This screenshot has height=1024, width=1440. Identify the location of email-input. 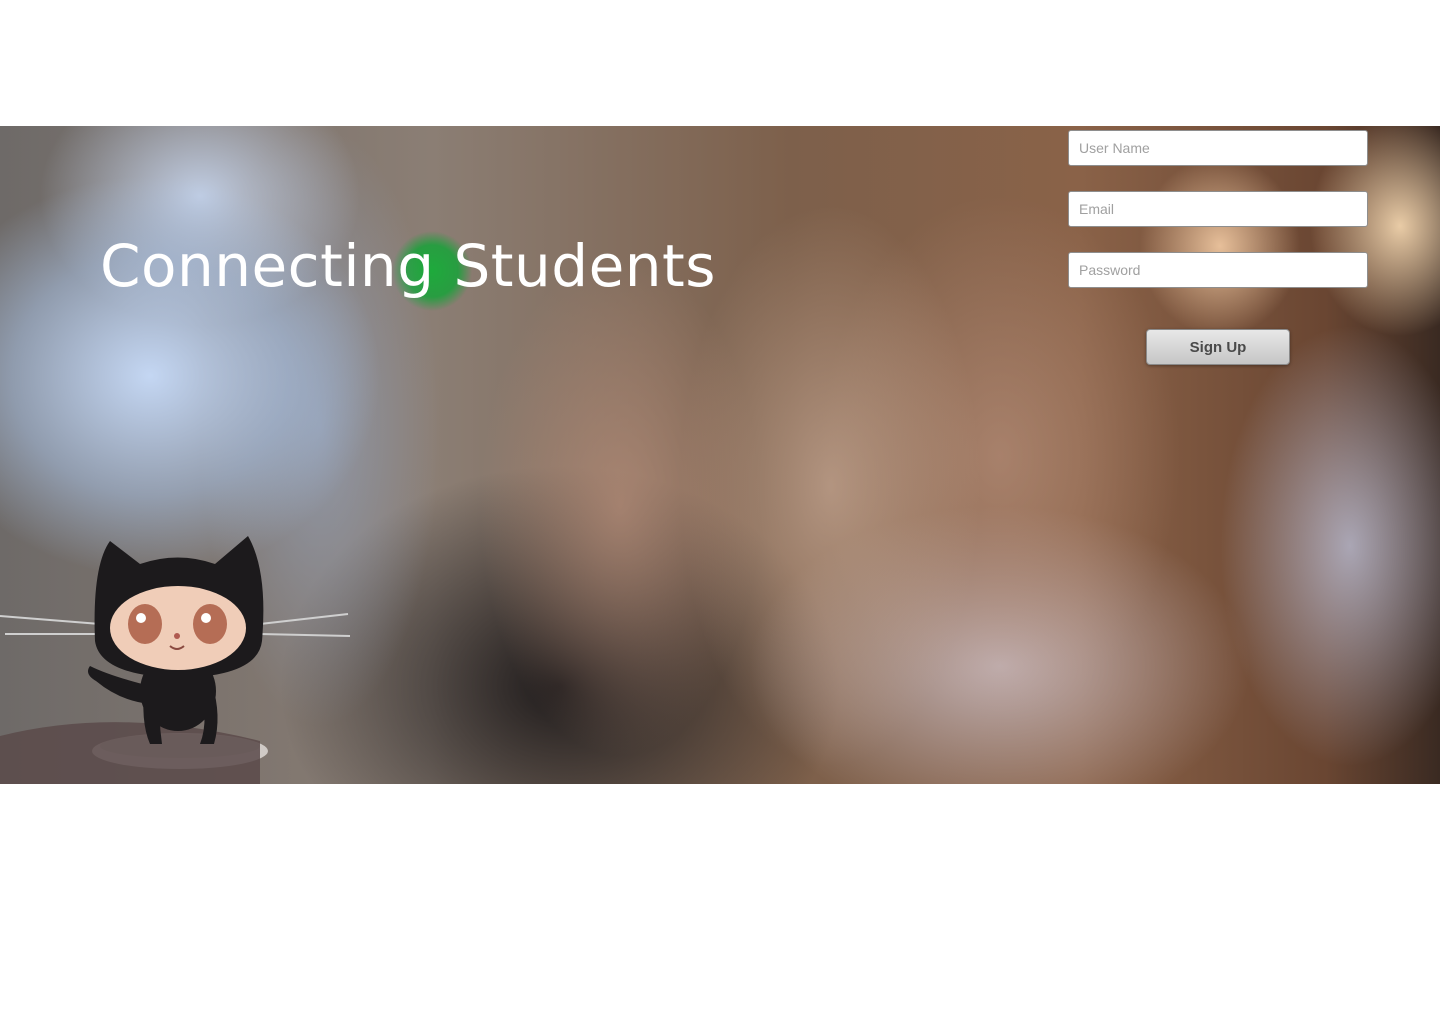
(1218, 209).